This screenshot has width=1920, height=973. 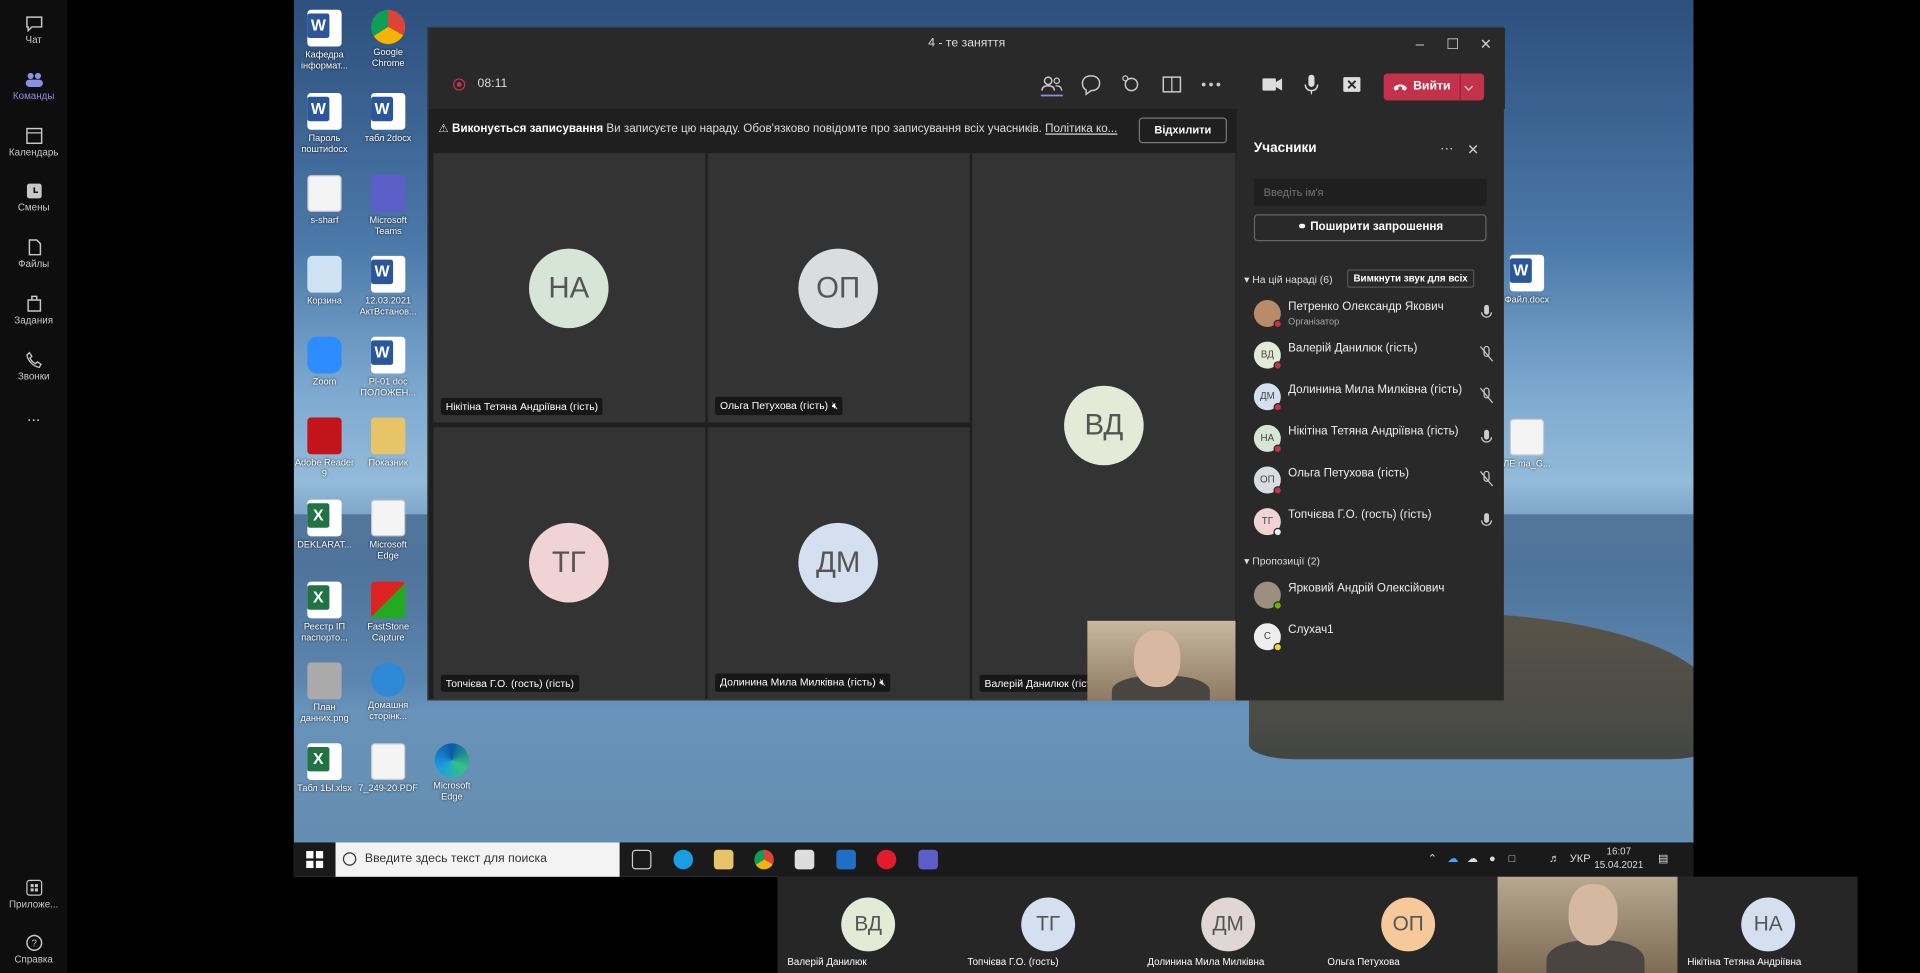 What do you see at coordinates (1618, 858) in the screenshot?
I see `taskbar-clock: 16:07 15.04.2021` at bounding box center [1618, 858].